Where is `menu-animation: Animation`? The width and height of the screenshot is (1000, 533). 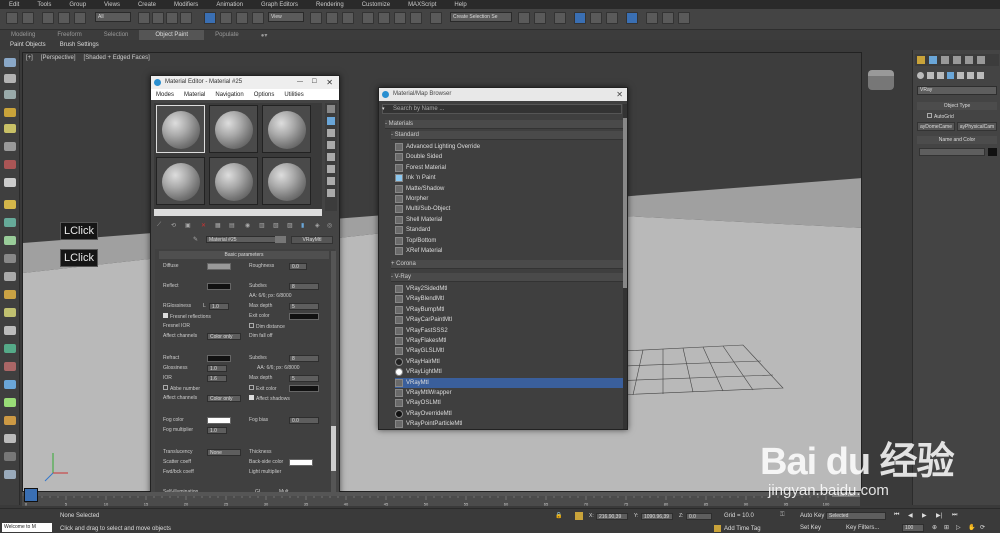
menu-animation: Animation is located at coordinates (229, 5).